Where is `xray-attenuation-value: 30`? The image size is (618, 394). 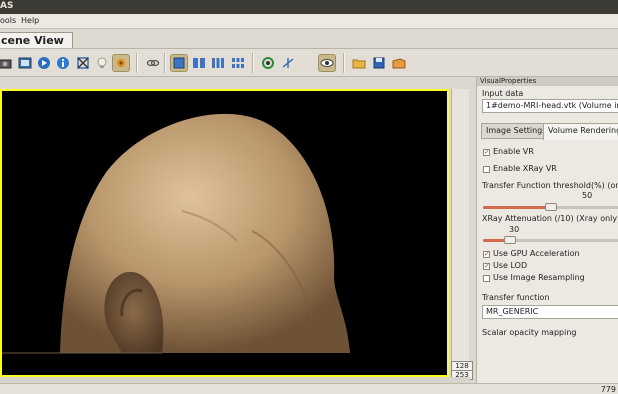 xray-attenuation-value: 30 is located at coordinates (514, 229).